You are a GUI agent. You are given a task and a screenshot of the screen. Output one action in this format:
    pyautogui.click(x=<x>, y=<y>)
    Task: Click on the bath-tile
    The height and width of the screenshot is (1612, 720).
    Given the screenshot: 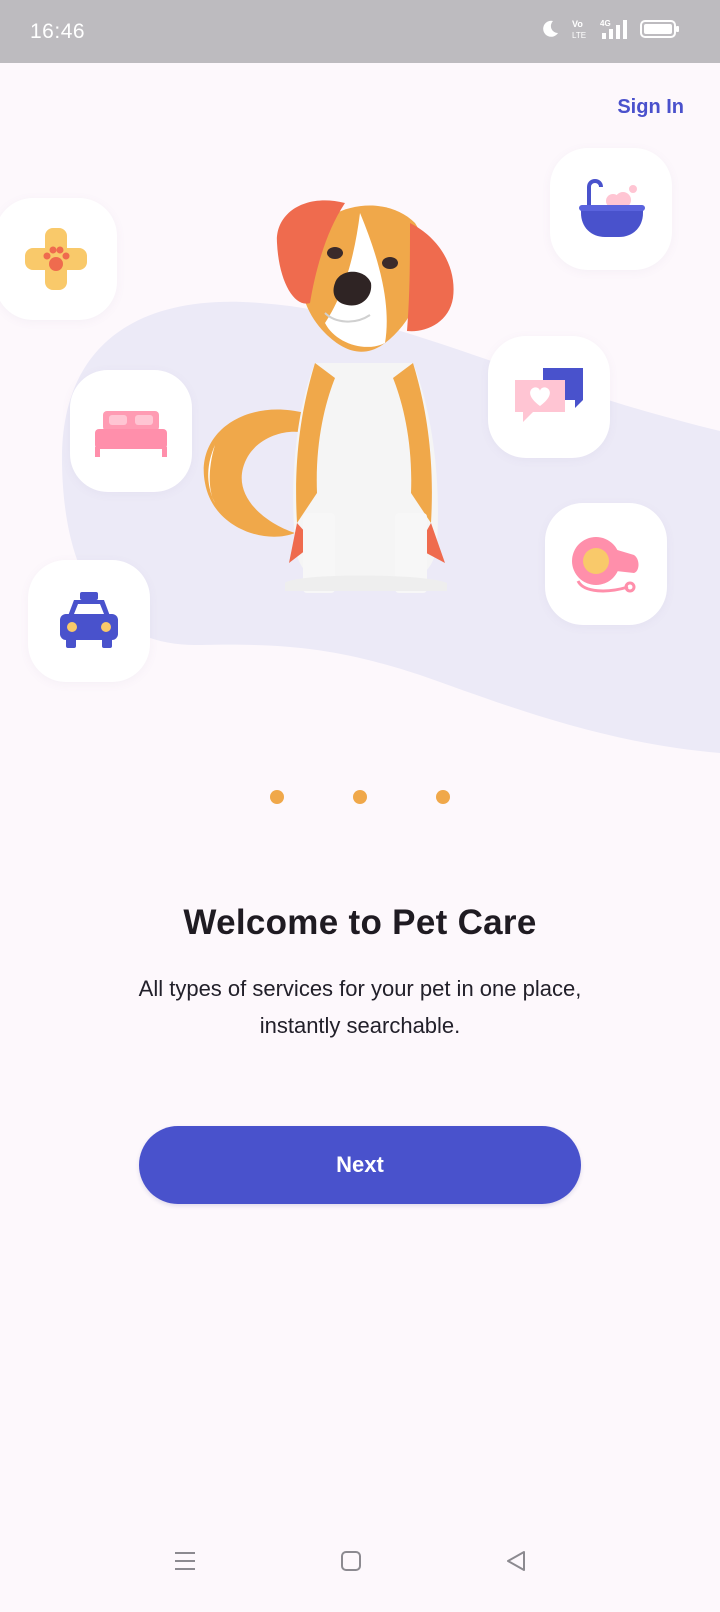 What is the action you would take?
    pyautogui.click(x=611, y=209)
    